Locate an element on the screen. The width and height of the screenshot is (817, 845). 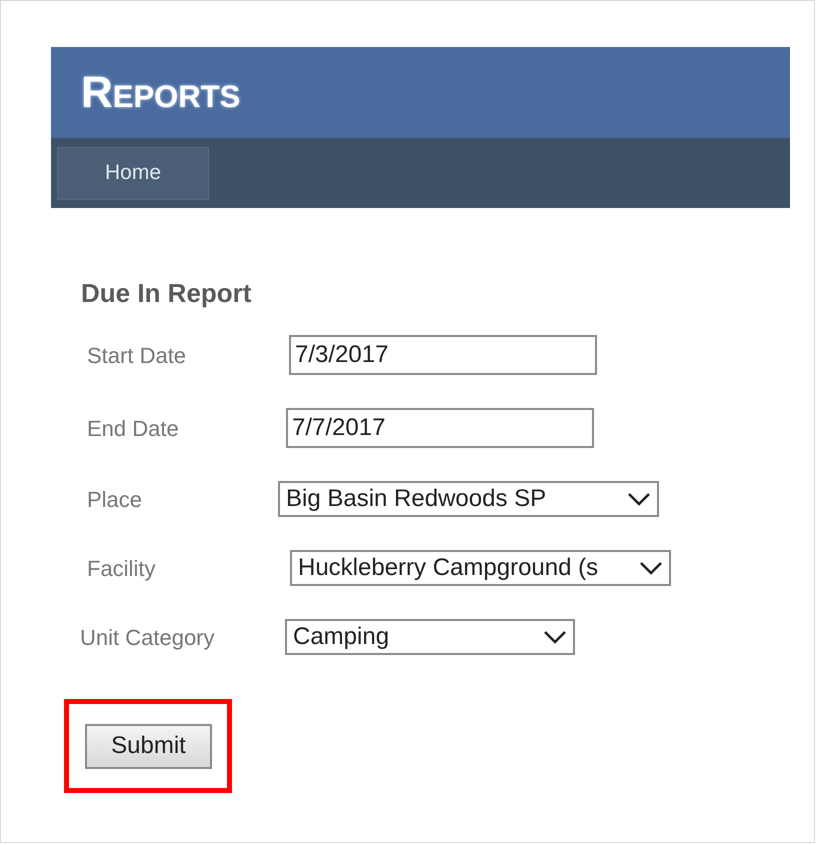
page-title: Reports is located at coordinates (160, 92).